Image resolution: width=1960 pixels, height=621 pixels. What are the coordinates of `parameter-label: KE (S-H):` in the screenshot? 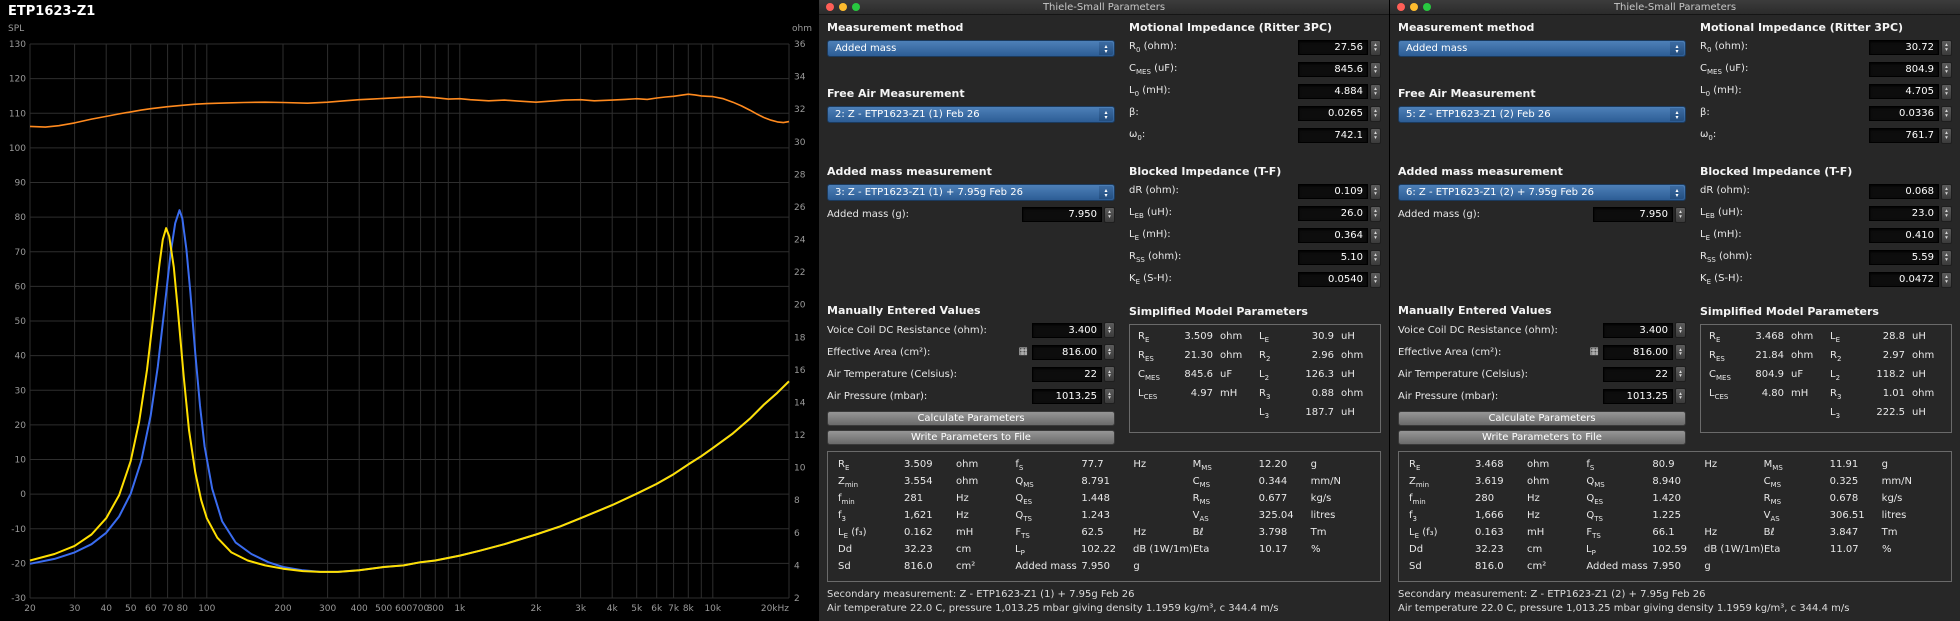 It's located at (1150, 279).